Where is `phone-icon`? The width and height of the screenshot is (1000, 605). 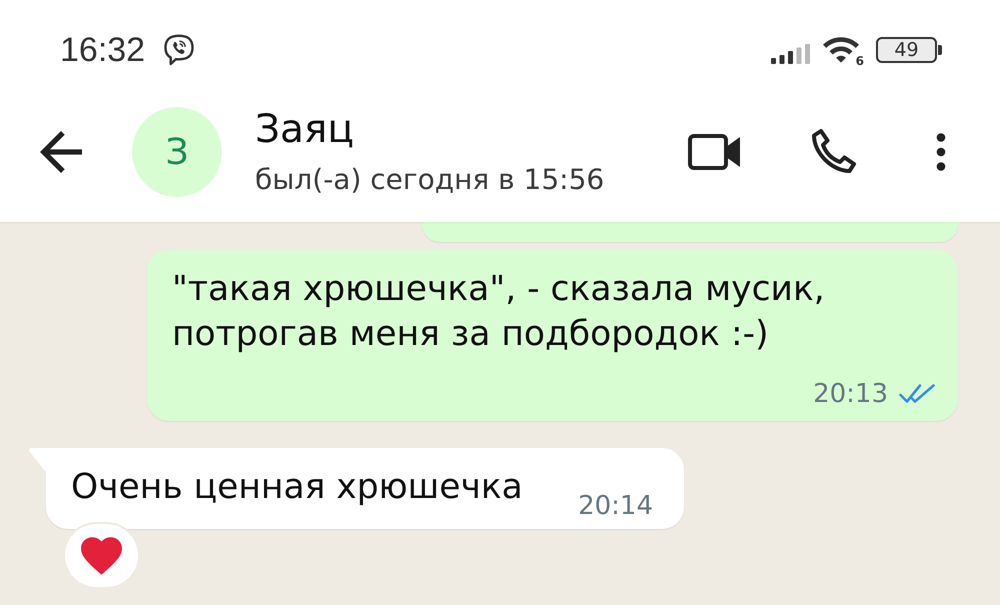
phone-icon is located at coordinates (834, 152).